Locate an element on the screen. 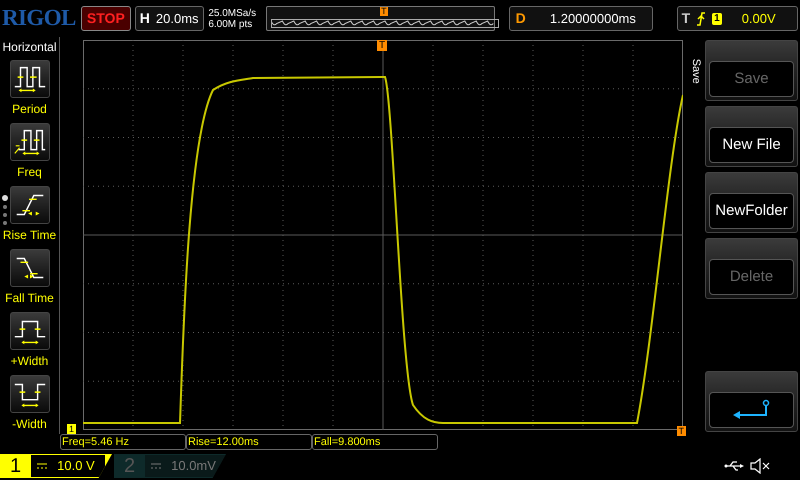 Image resolution: width=800 pixels, height=480 pixels. measurement-readout: Rise=12.00ms is located at coordinates (249, 442).